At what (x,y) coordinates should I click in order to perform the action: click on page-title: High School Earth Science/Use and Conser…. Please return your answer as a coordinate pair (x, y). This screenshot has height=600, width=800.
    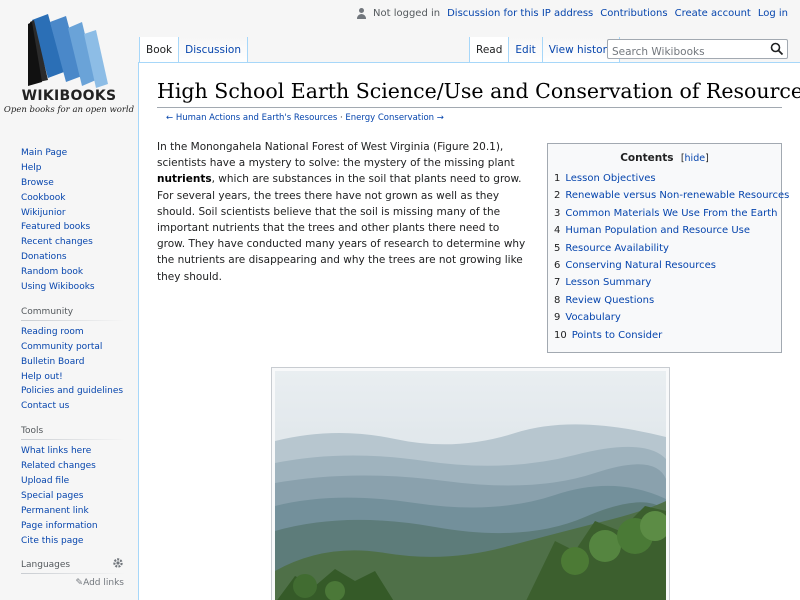
    Looking at the image, I should click on (478, 93).